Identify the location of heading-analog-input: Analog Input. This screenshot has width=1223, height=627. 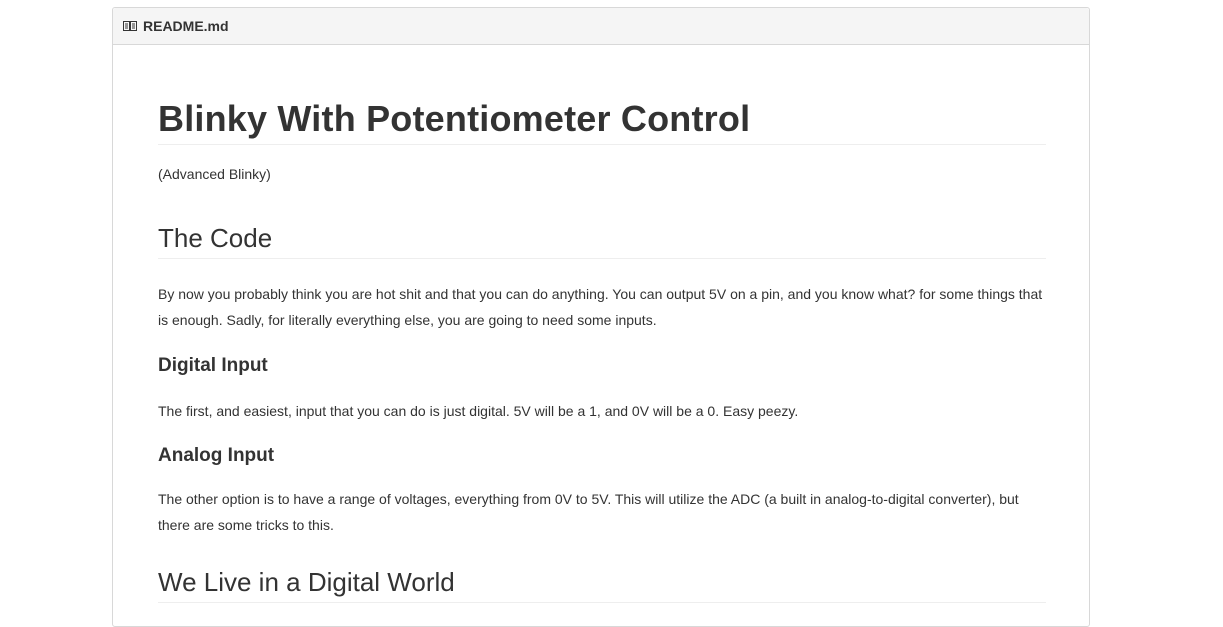
(216, 455).